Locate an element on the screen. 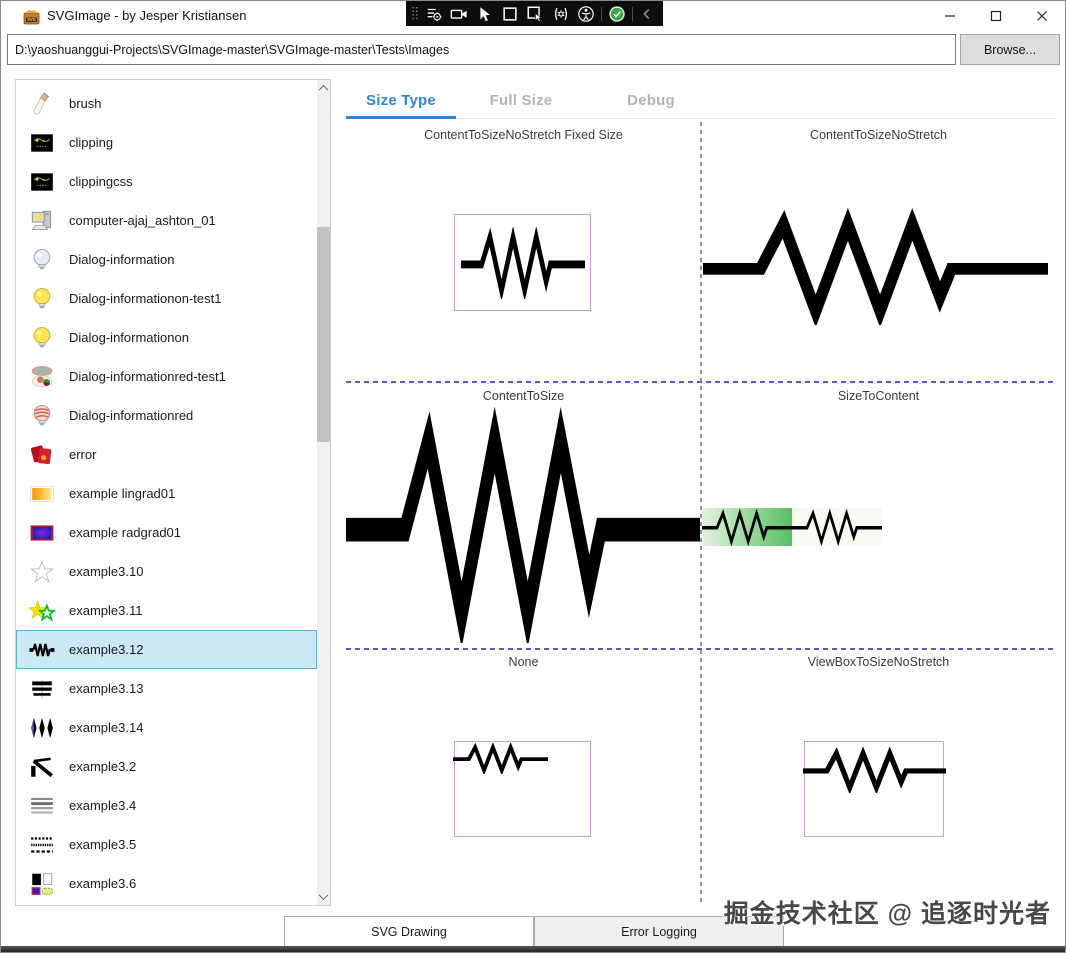  sizetocontent-image is located at coordinates (792, 527).